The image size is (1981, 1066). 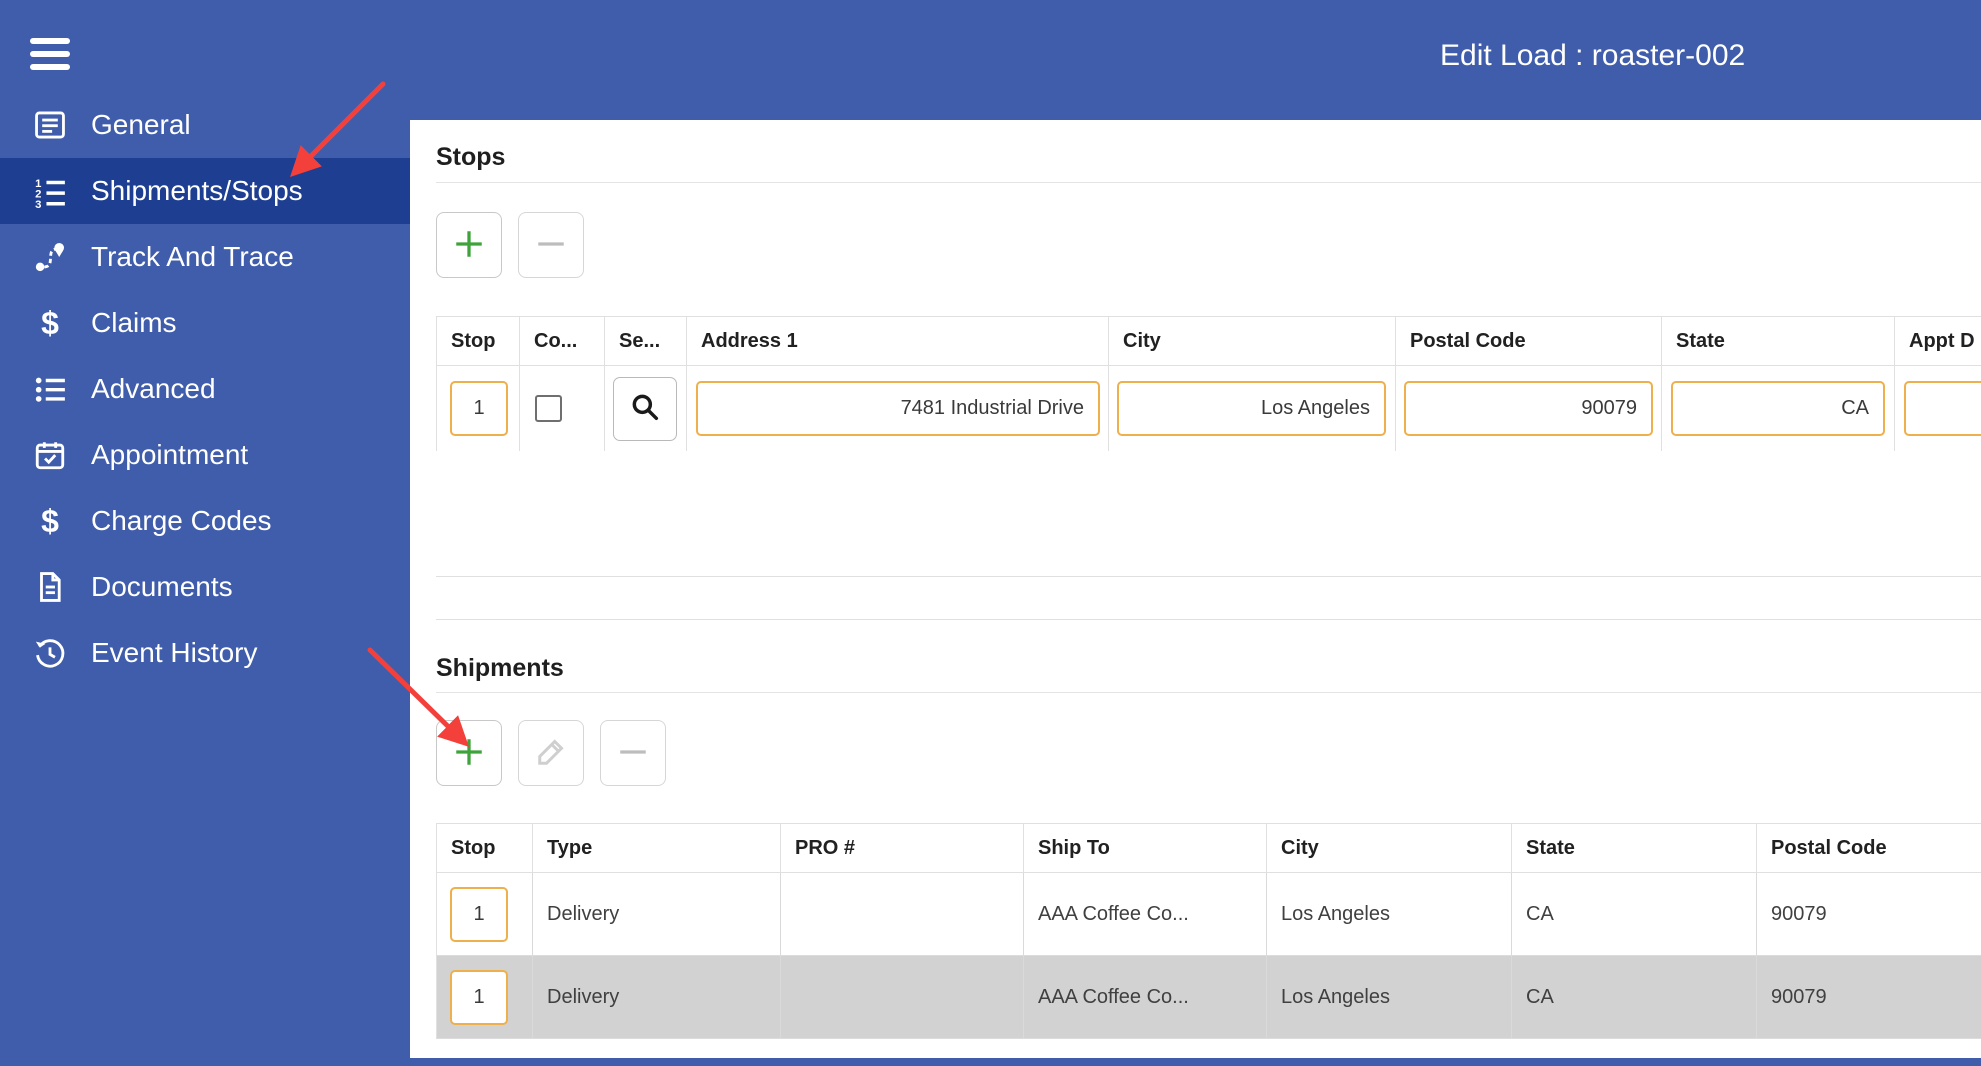 What do you see at coordinates (141, 124) in the screenshot?
I see `sidebar-item-label: General` at bounding box center [141, 124].